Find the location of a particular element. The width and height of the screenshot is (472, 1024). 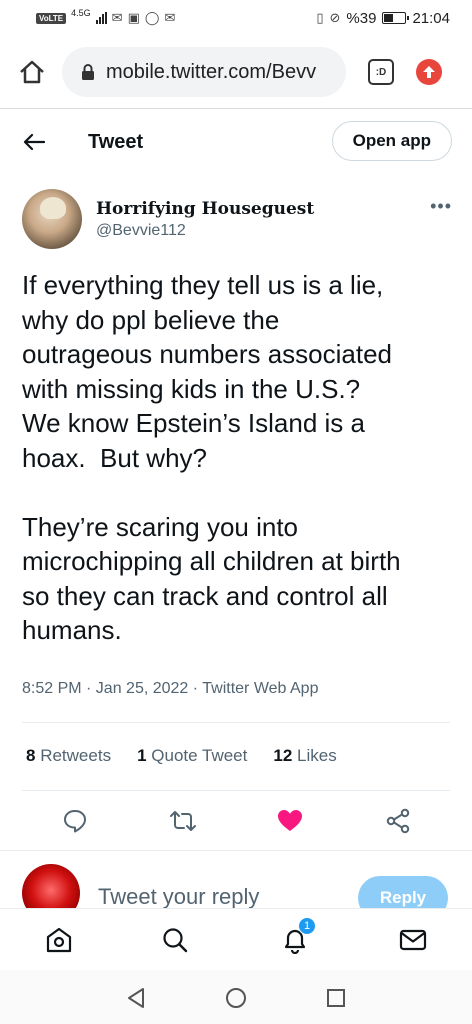

bottom-navigation: 1 is located at coordinates (236, 939).